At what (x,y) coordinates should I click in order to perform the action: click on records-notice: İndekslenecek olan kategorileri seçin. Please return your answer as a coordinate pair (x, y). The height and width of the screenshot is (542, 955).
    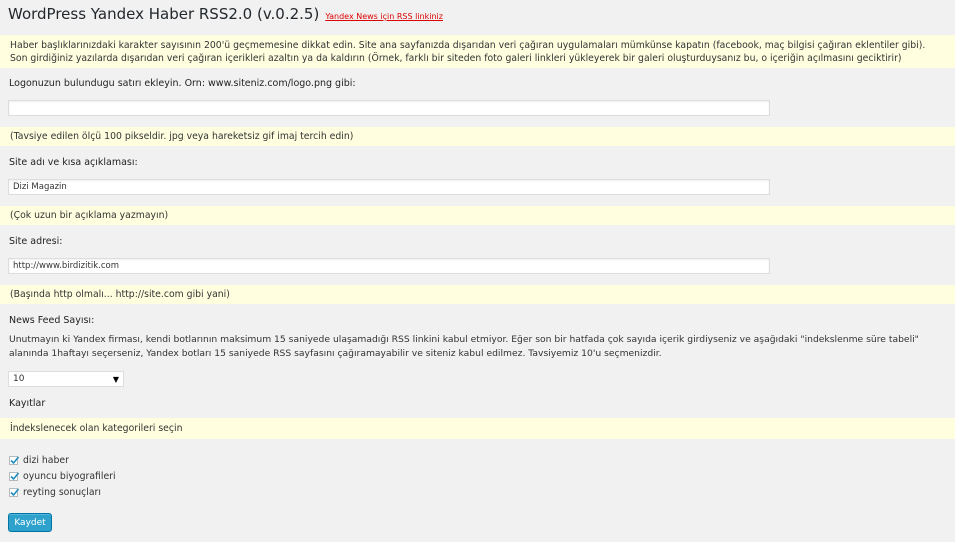
    Looking at the image, I should click on (477, 428).